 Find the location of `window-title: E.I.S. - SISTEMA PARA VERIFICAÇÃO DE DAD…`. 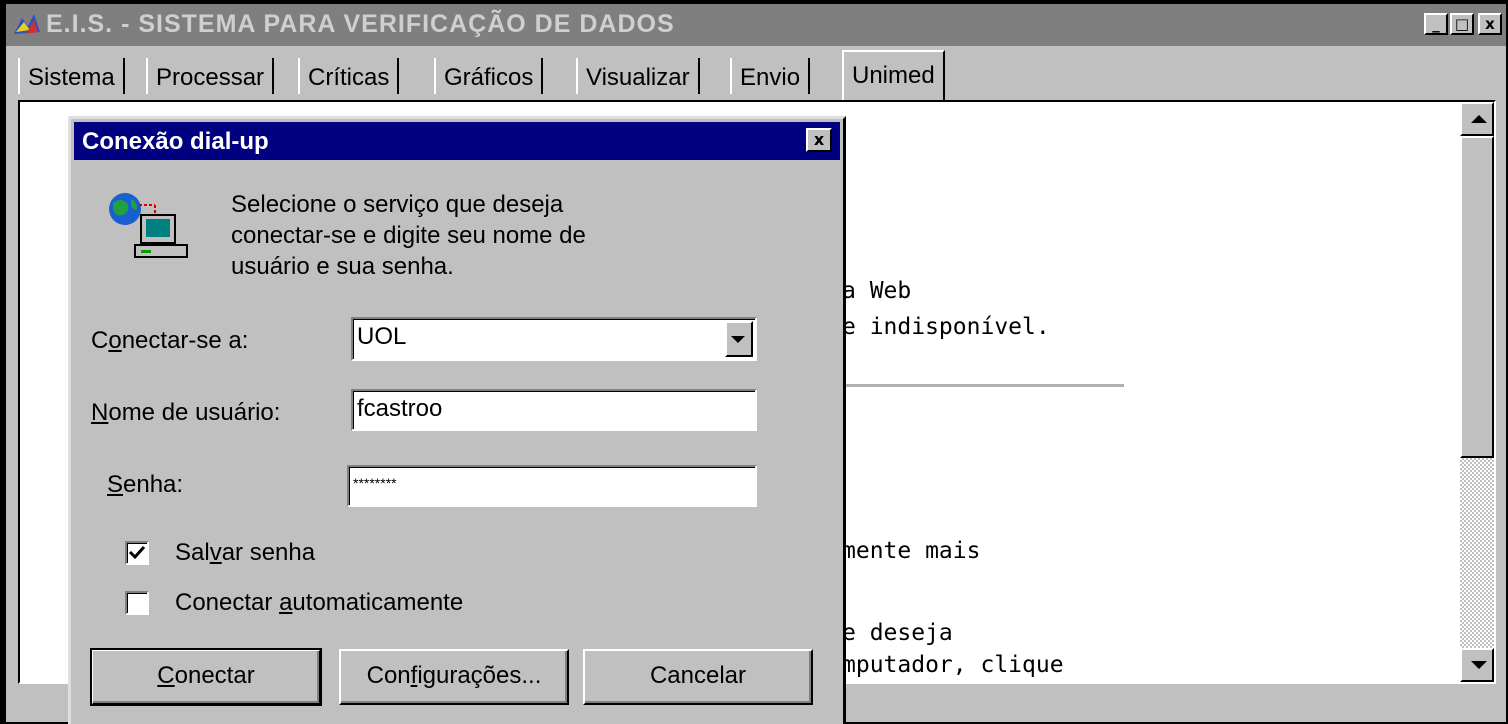

window-title: E.I.S. - SISTEMA PARA VERIFICAÇÃO DE DAD… is located at coordinates (360, 24).